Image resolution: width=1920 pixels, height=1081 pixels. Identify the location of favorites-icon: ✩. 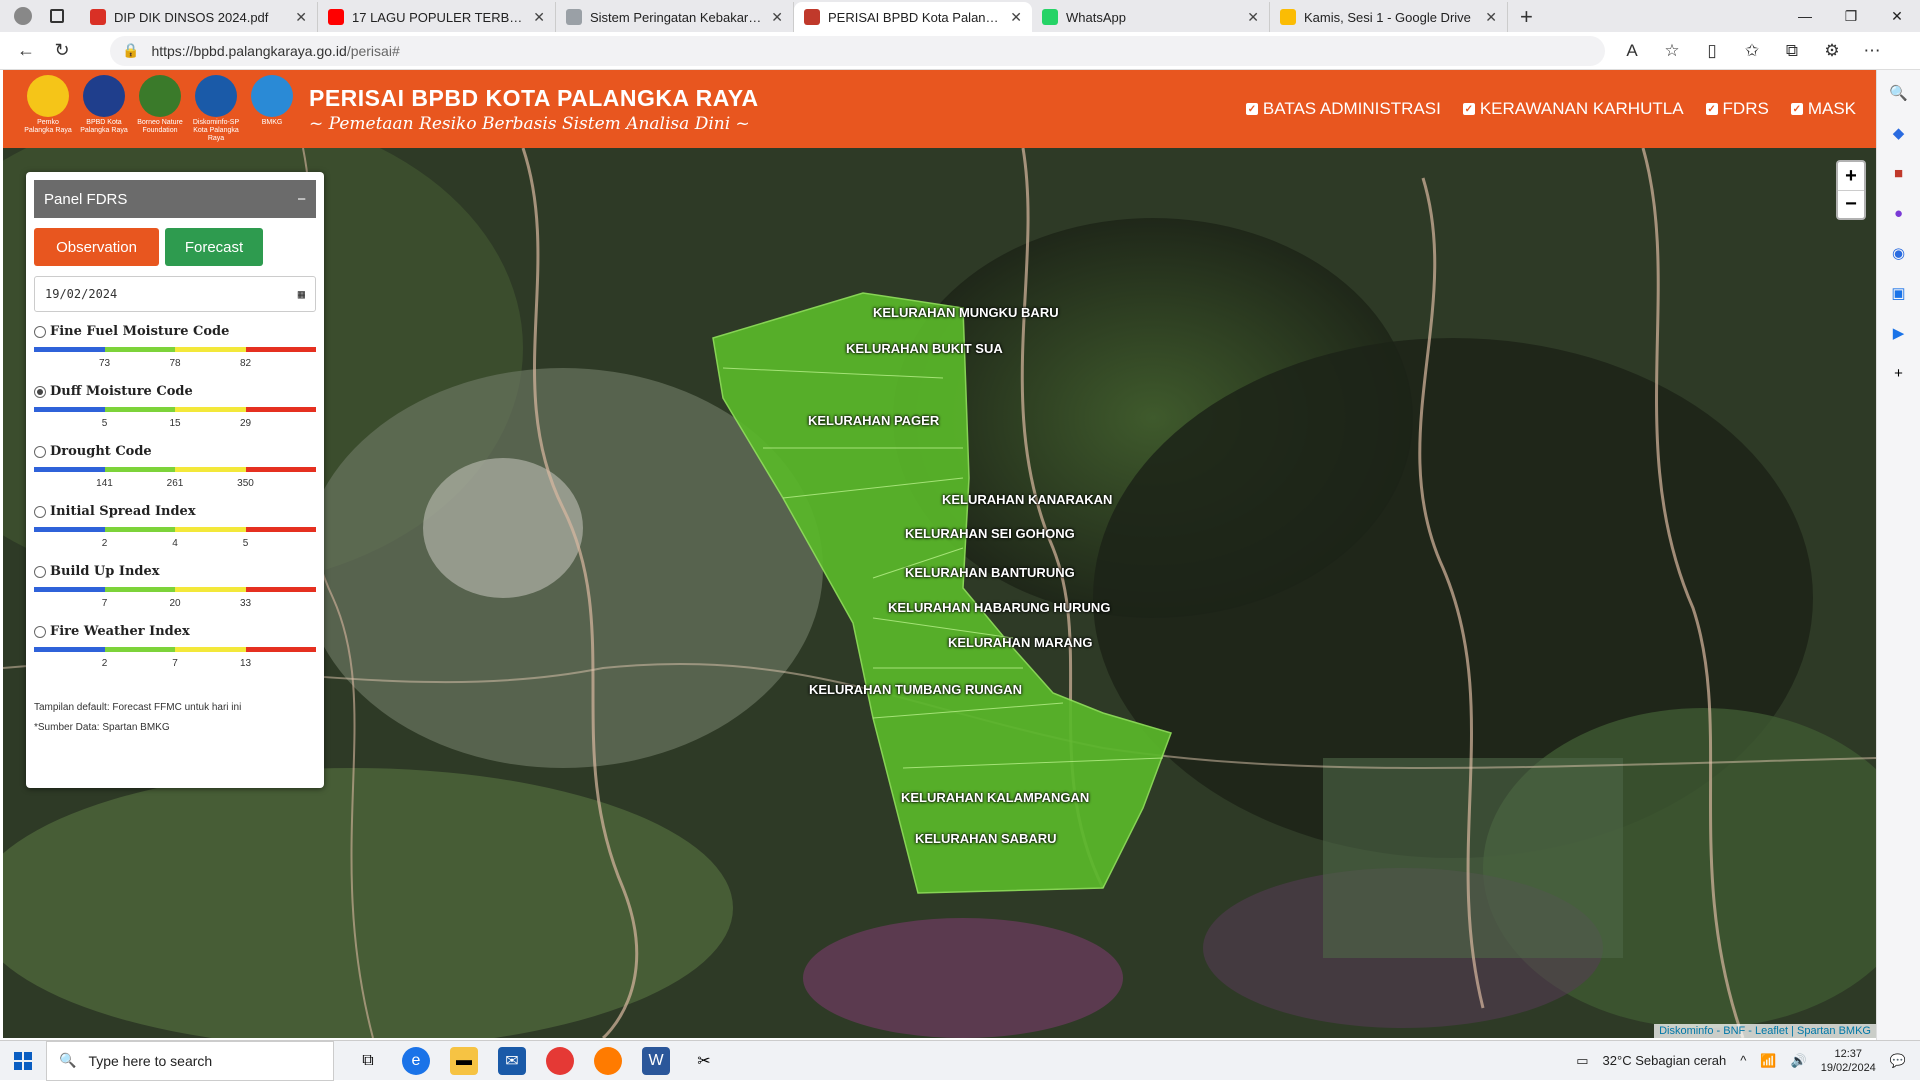
(1752, 51).